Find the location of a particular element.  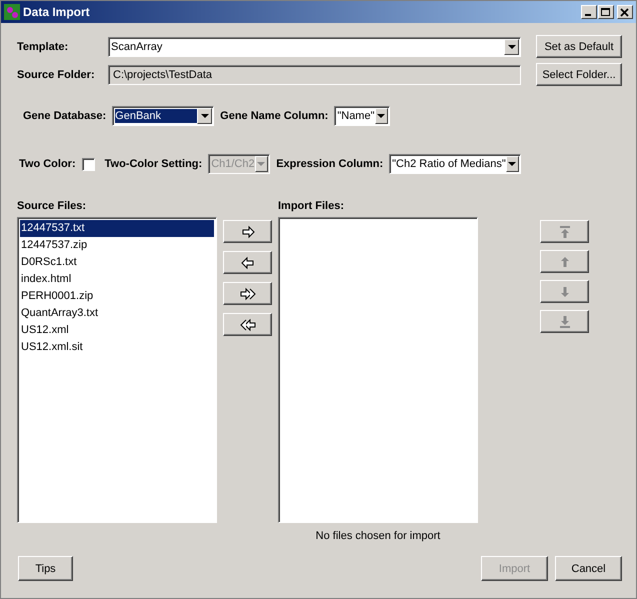

file-item: US12.xml is located at coordinates (117, 330).